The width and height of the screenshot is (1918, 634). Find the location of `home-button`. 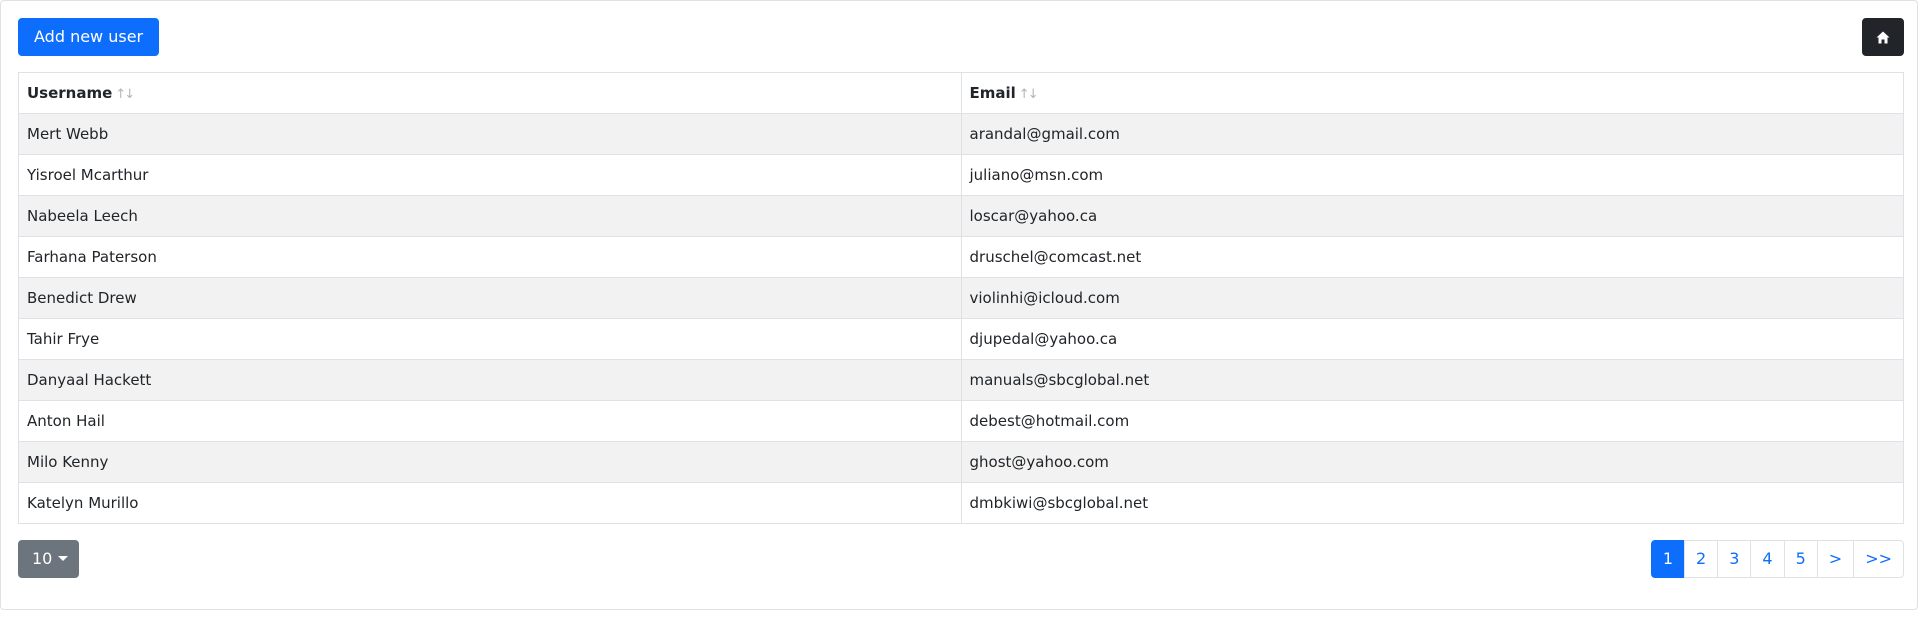

home-button is located at coordinates (1883, 37).